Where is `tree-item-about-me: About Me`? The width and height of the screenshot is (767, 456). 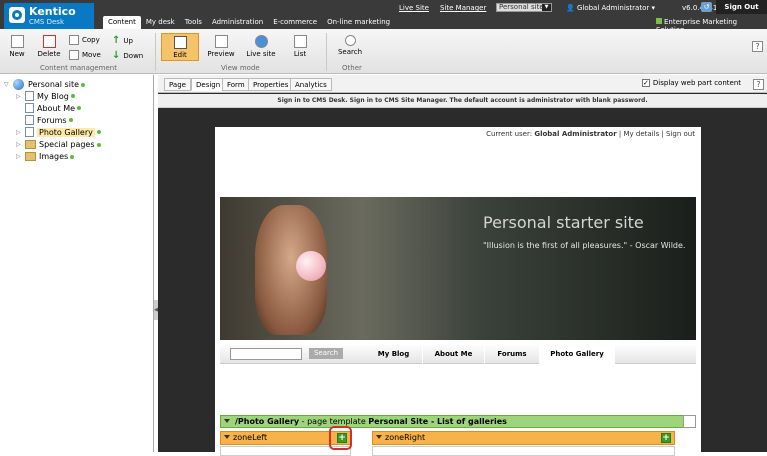
tree-item-about-me: About Me is located at coordinates (49, 108).